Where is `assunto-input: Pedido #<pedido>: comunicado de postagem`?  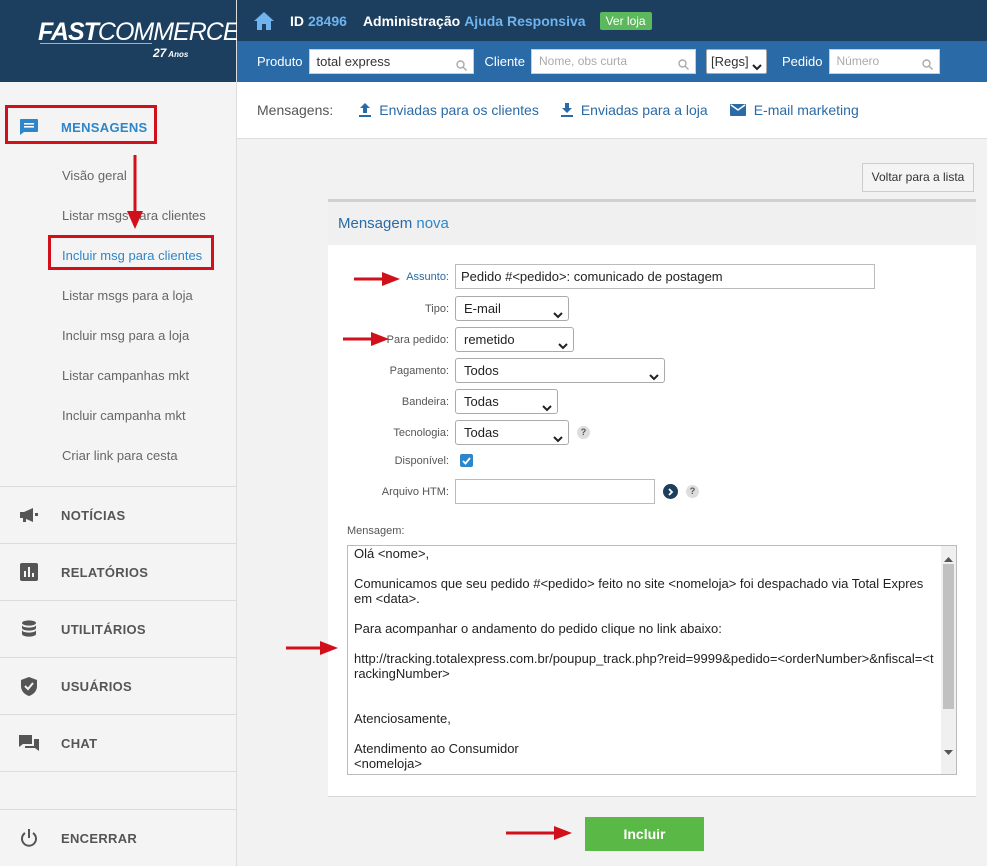
assunto-input: Pedido #<pedido>: comunicado de postagem is located at coordinates (665, 276).